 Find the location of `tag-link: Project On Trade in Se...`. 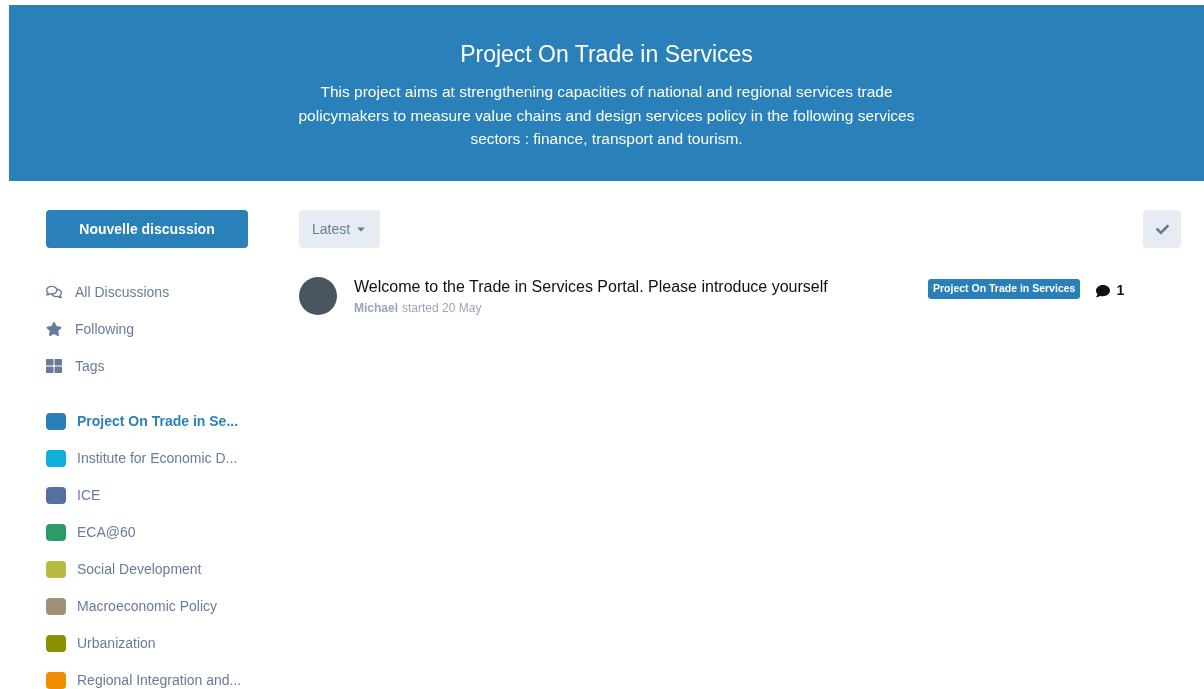

tag-link: Project On Trade in Se... is located at coordinates (158, 421).